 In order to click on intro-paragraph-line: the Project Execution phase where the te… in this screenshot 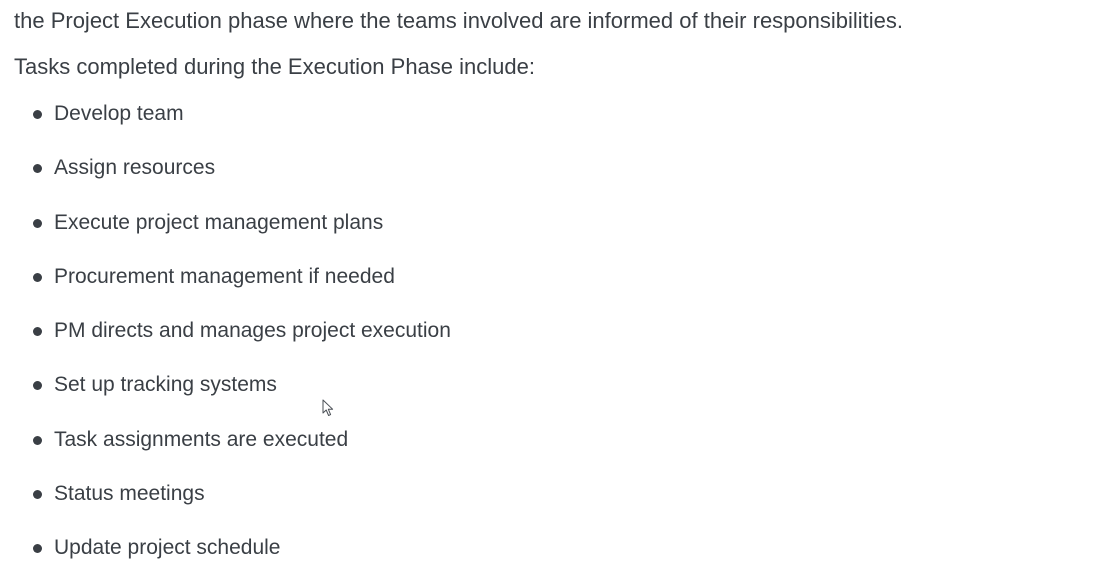, I will do `click(459, 20)`.